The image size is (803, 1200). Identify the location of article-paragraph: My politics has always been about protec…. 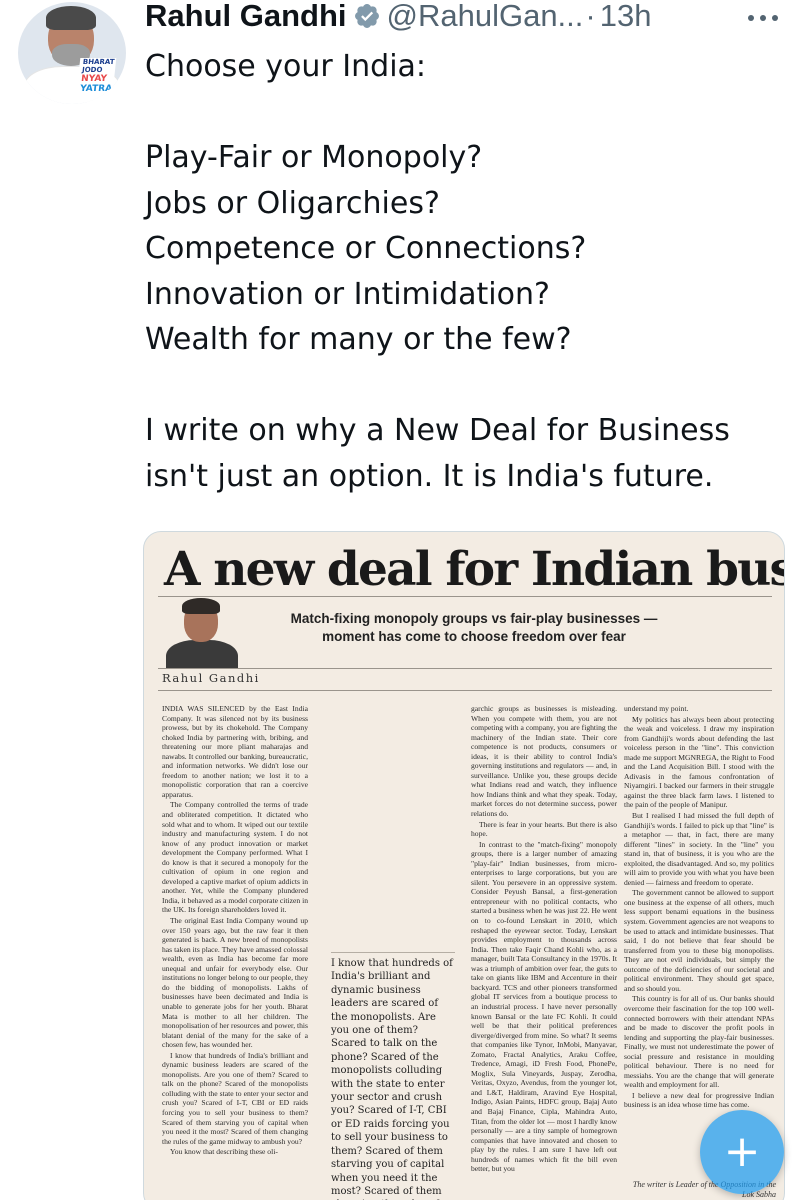
(699, 762).